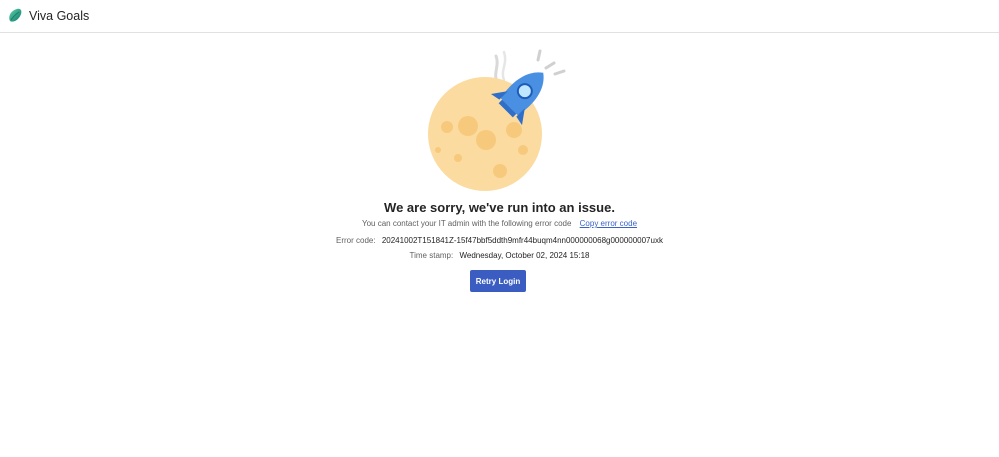 The width and height of the screenshot is (999, 457). I want to click on copy-error-code-link: Copy error code, so click(608, 223).